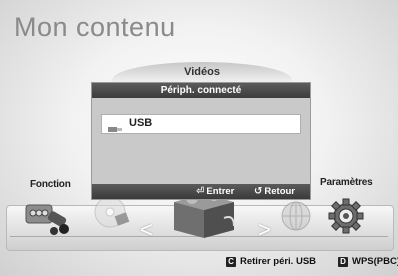 The height and width of the screenshot is (276, 398). I want to click on remove-usb-label: Retirer péri. USB, so click(278, 261).